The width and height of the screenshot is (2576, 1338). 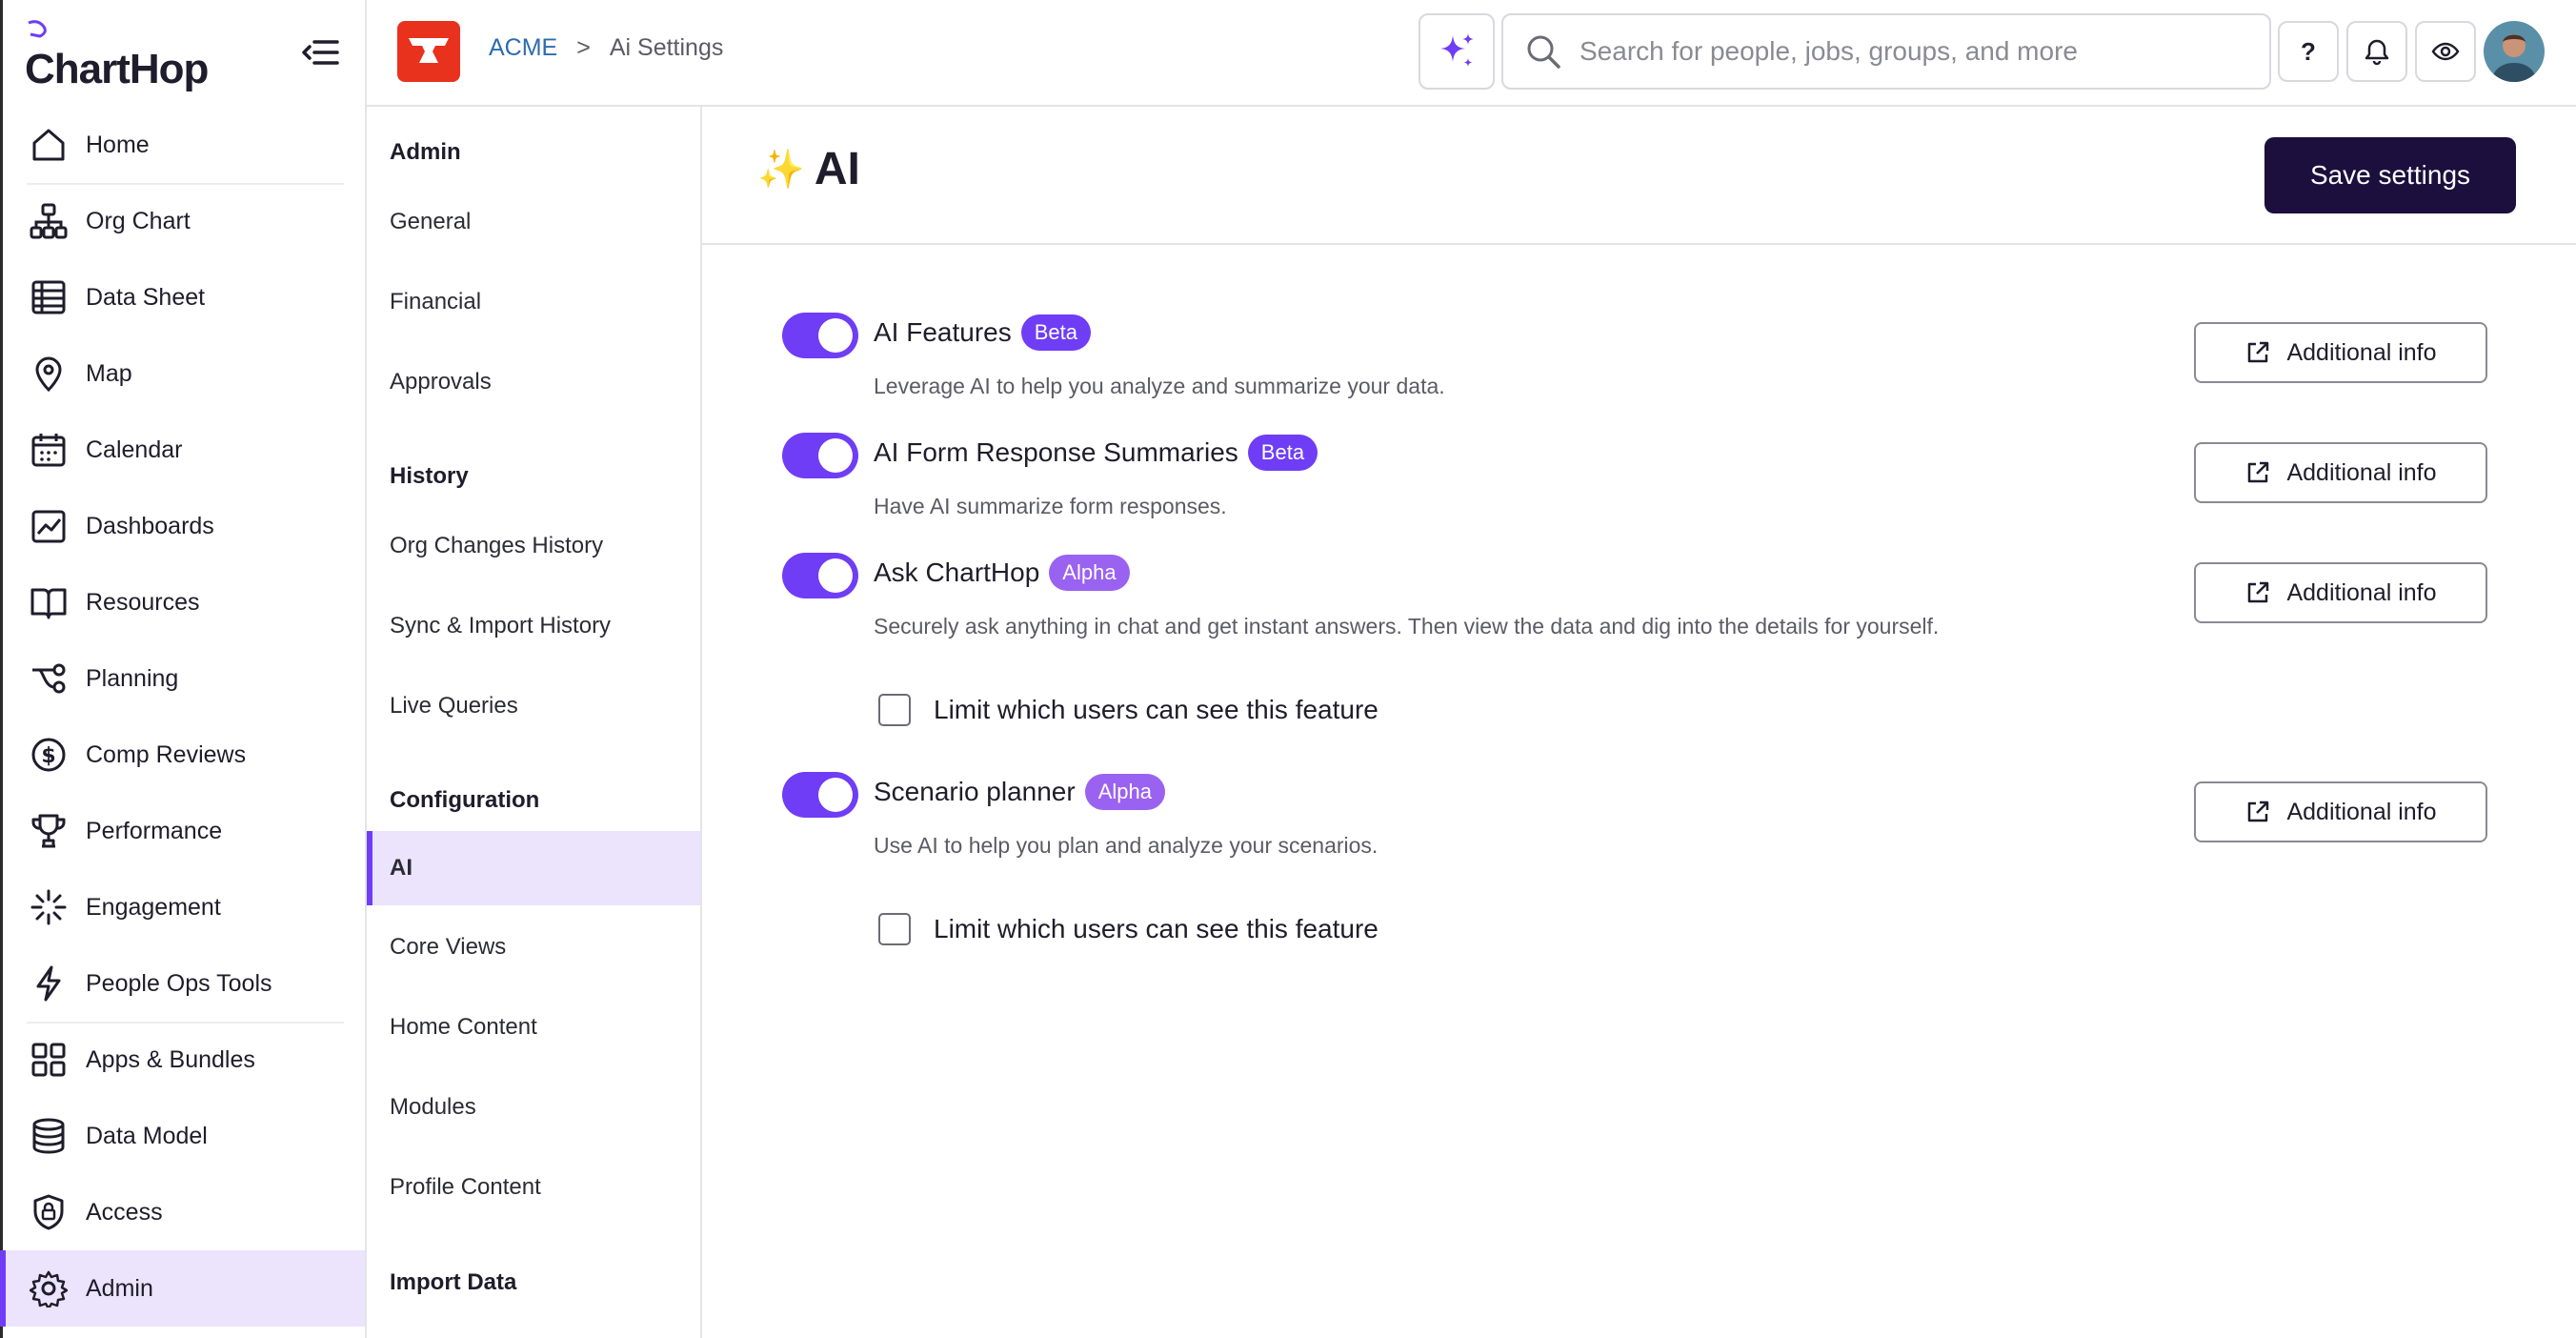 What do you see at coordinates (533, 706) in the screenshot?
I see `subnav-item-live-queries: Live Queries` at bounding box center [533, 706].